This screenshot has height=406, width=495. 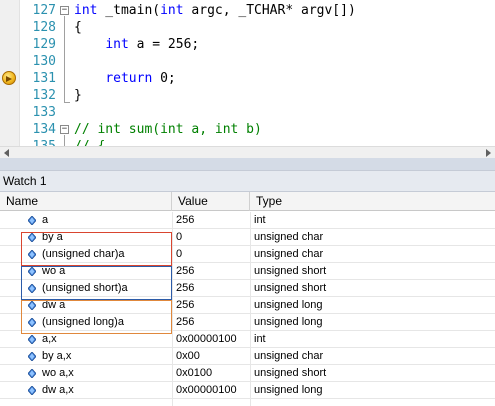 I want to click on code-text: // int sum(int a, int b), so click(x=168, y=129).